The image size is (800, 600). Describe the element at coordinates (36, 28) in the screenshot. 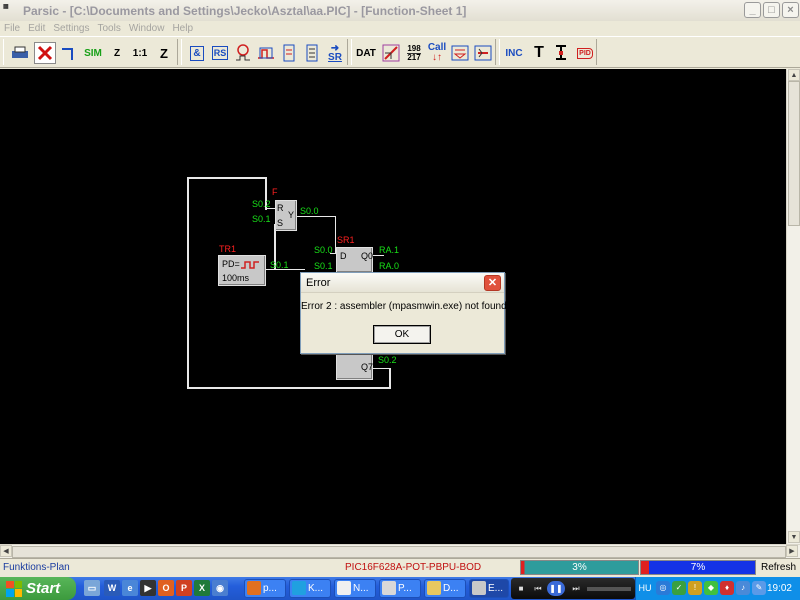

I see `menu-edit: Edit` at that location.